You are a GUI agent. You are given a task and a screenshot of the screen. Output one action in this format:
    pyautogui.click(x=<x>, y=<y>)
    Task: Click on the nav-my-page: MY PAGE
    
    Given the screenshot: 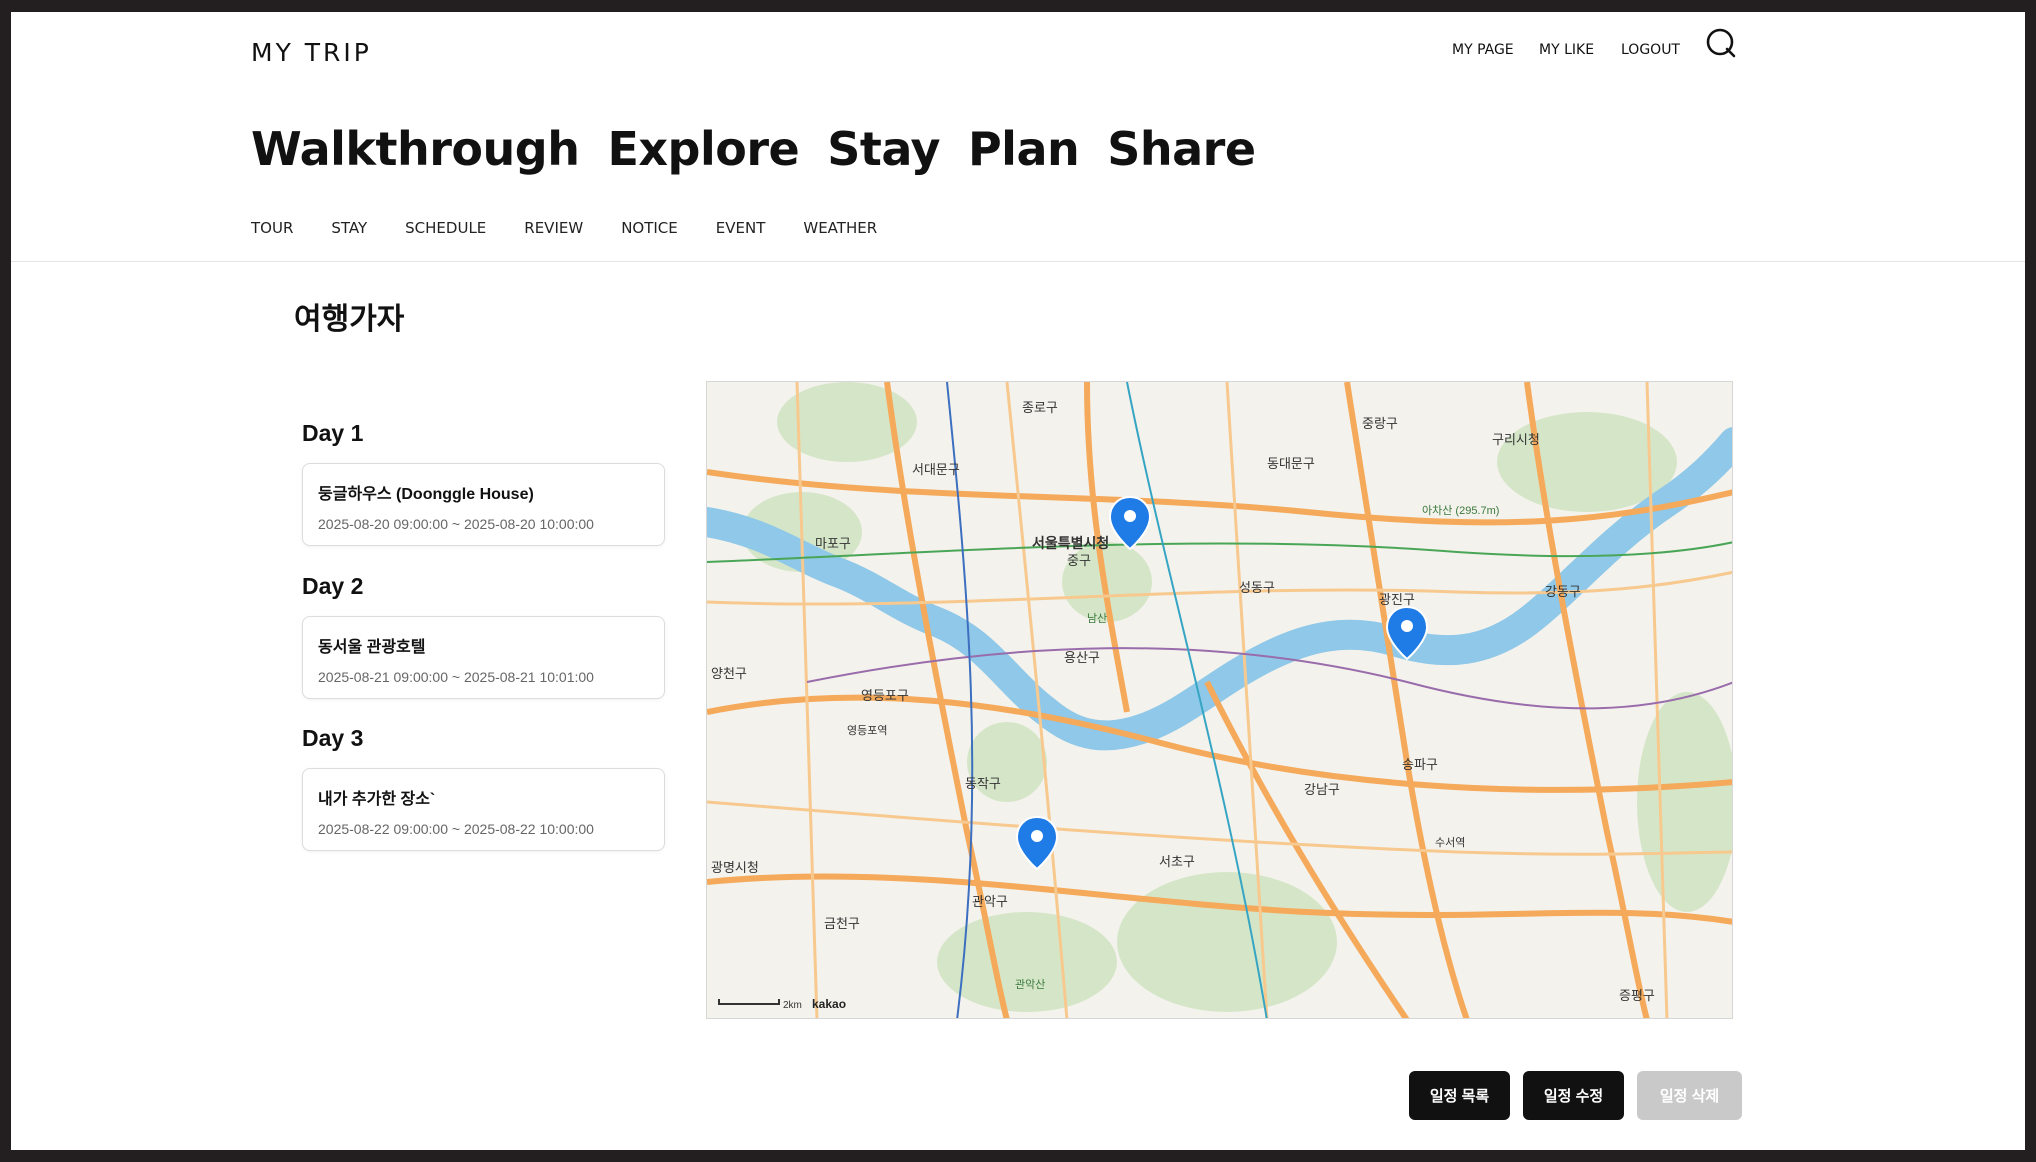 What is the action you would take?
    pyautogui.click(x=1483, y=50)
    